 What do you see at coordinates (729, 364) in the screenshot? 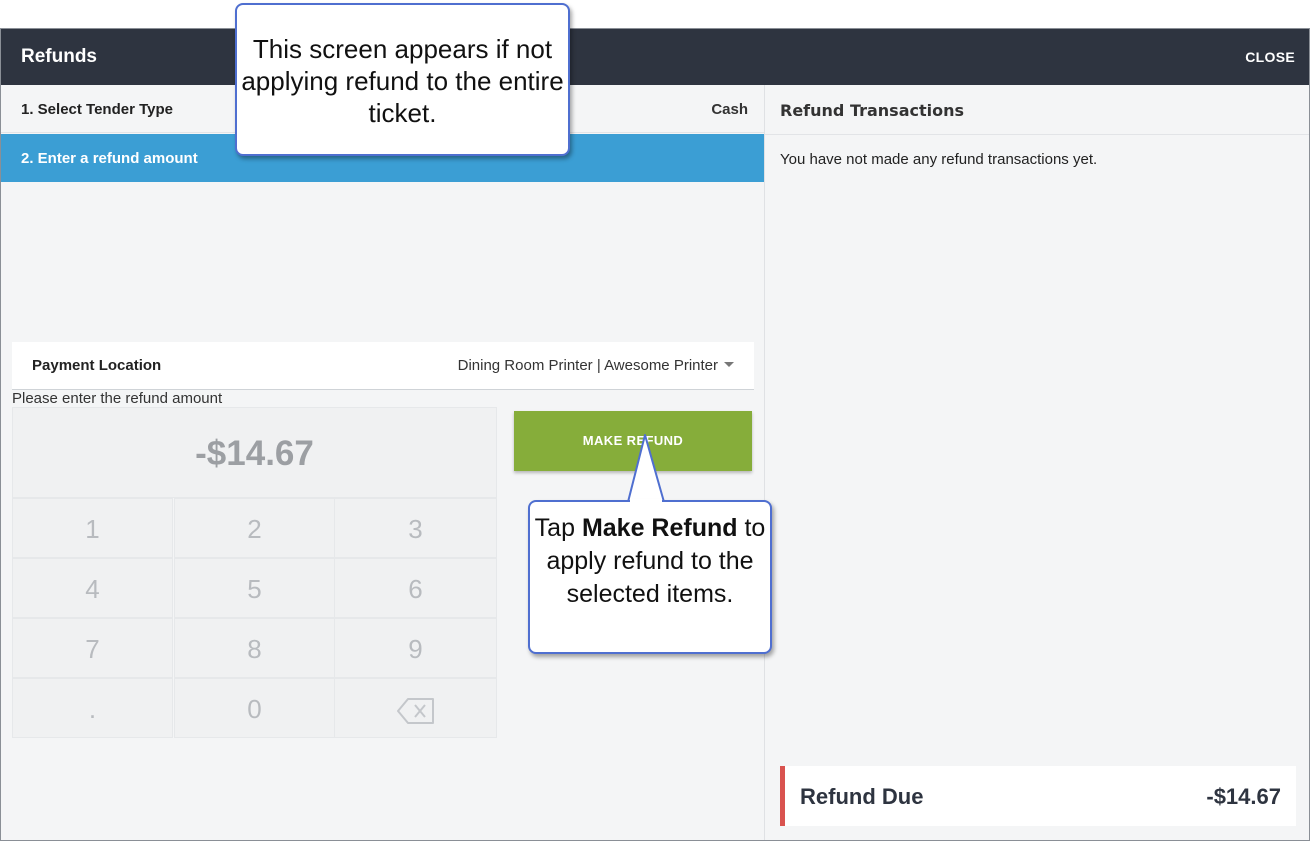
I see `caret-down-icon` at bounding box center [729, 364].